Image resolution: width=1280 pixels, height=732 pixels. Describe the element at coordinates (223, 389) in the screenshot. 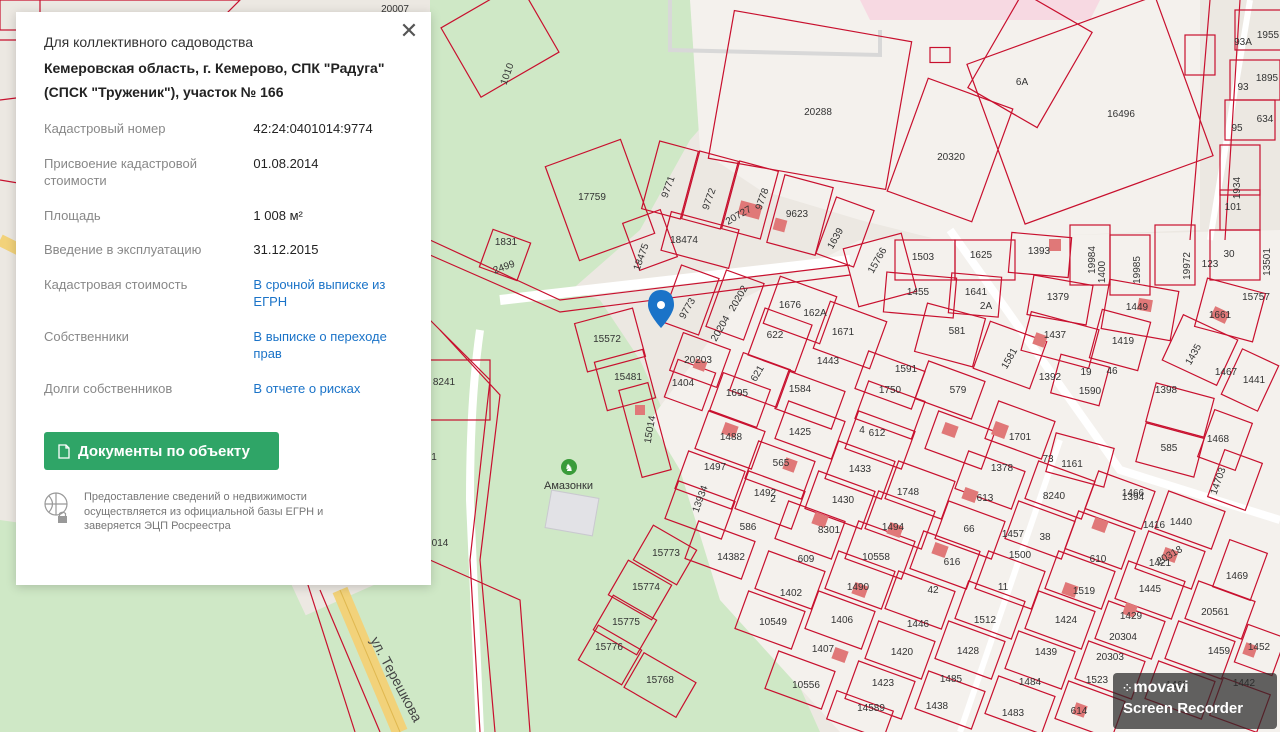

I see `detail-row: Долги собственников В отчете о рисках` at that location.